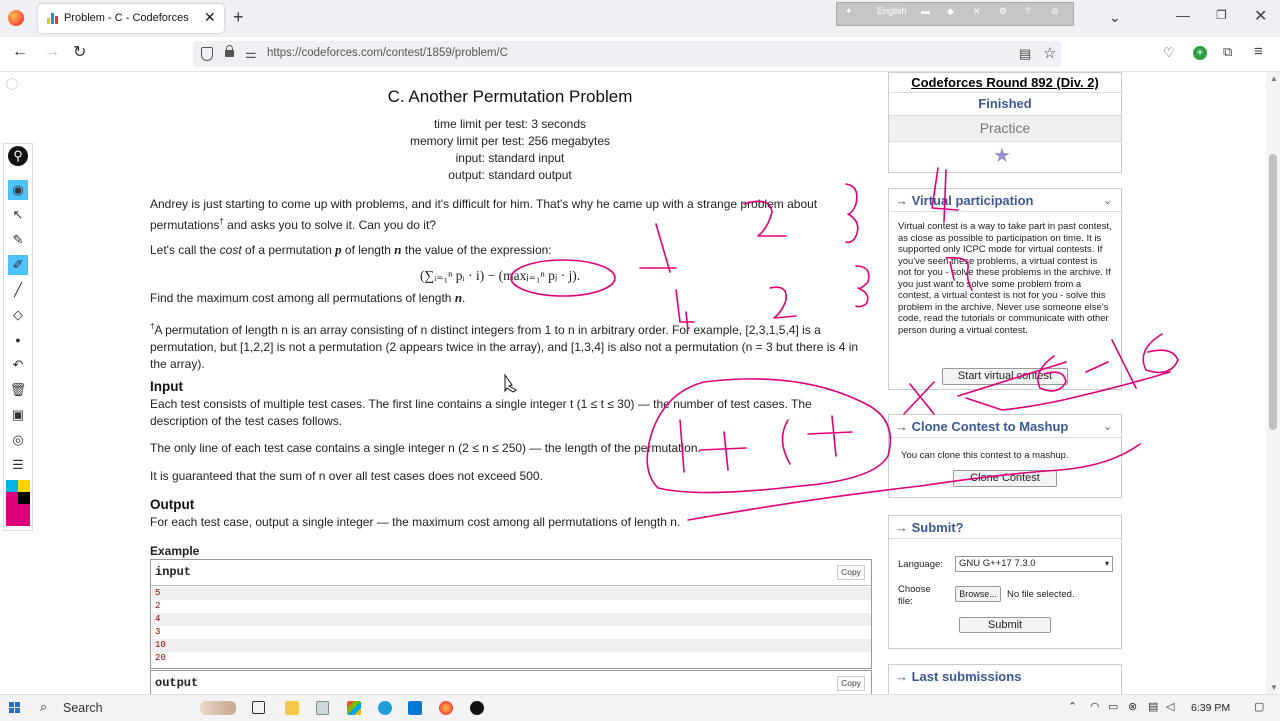 Image resolution: width=1280 pixels, height=721 pixels. What do you see at coordinates (1072, 706) in the screenshot?
I see `tray-chevron-icon: ⌃` at bounding box center [1072, 706].